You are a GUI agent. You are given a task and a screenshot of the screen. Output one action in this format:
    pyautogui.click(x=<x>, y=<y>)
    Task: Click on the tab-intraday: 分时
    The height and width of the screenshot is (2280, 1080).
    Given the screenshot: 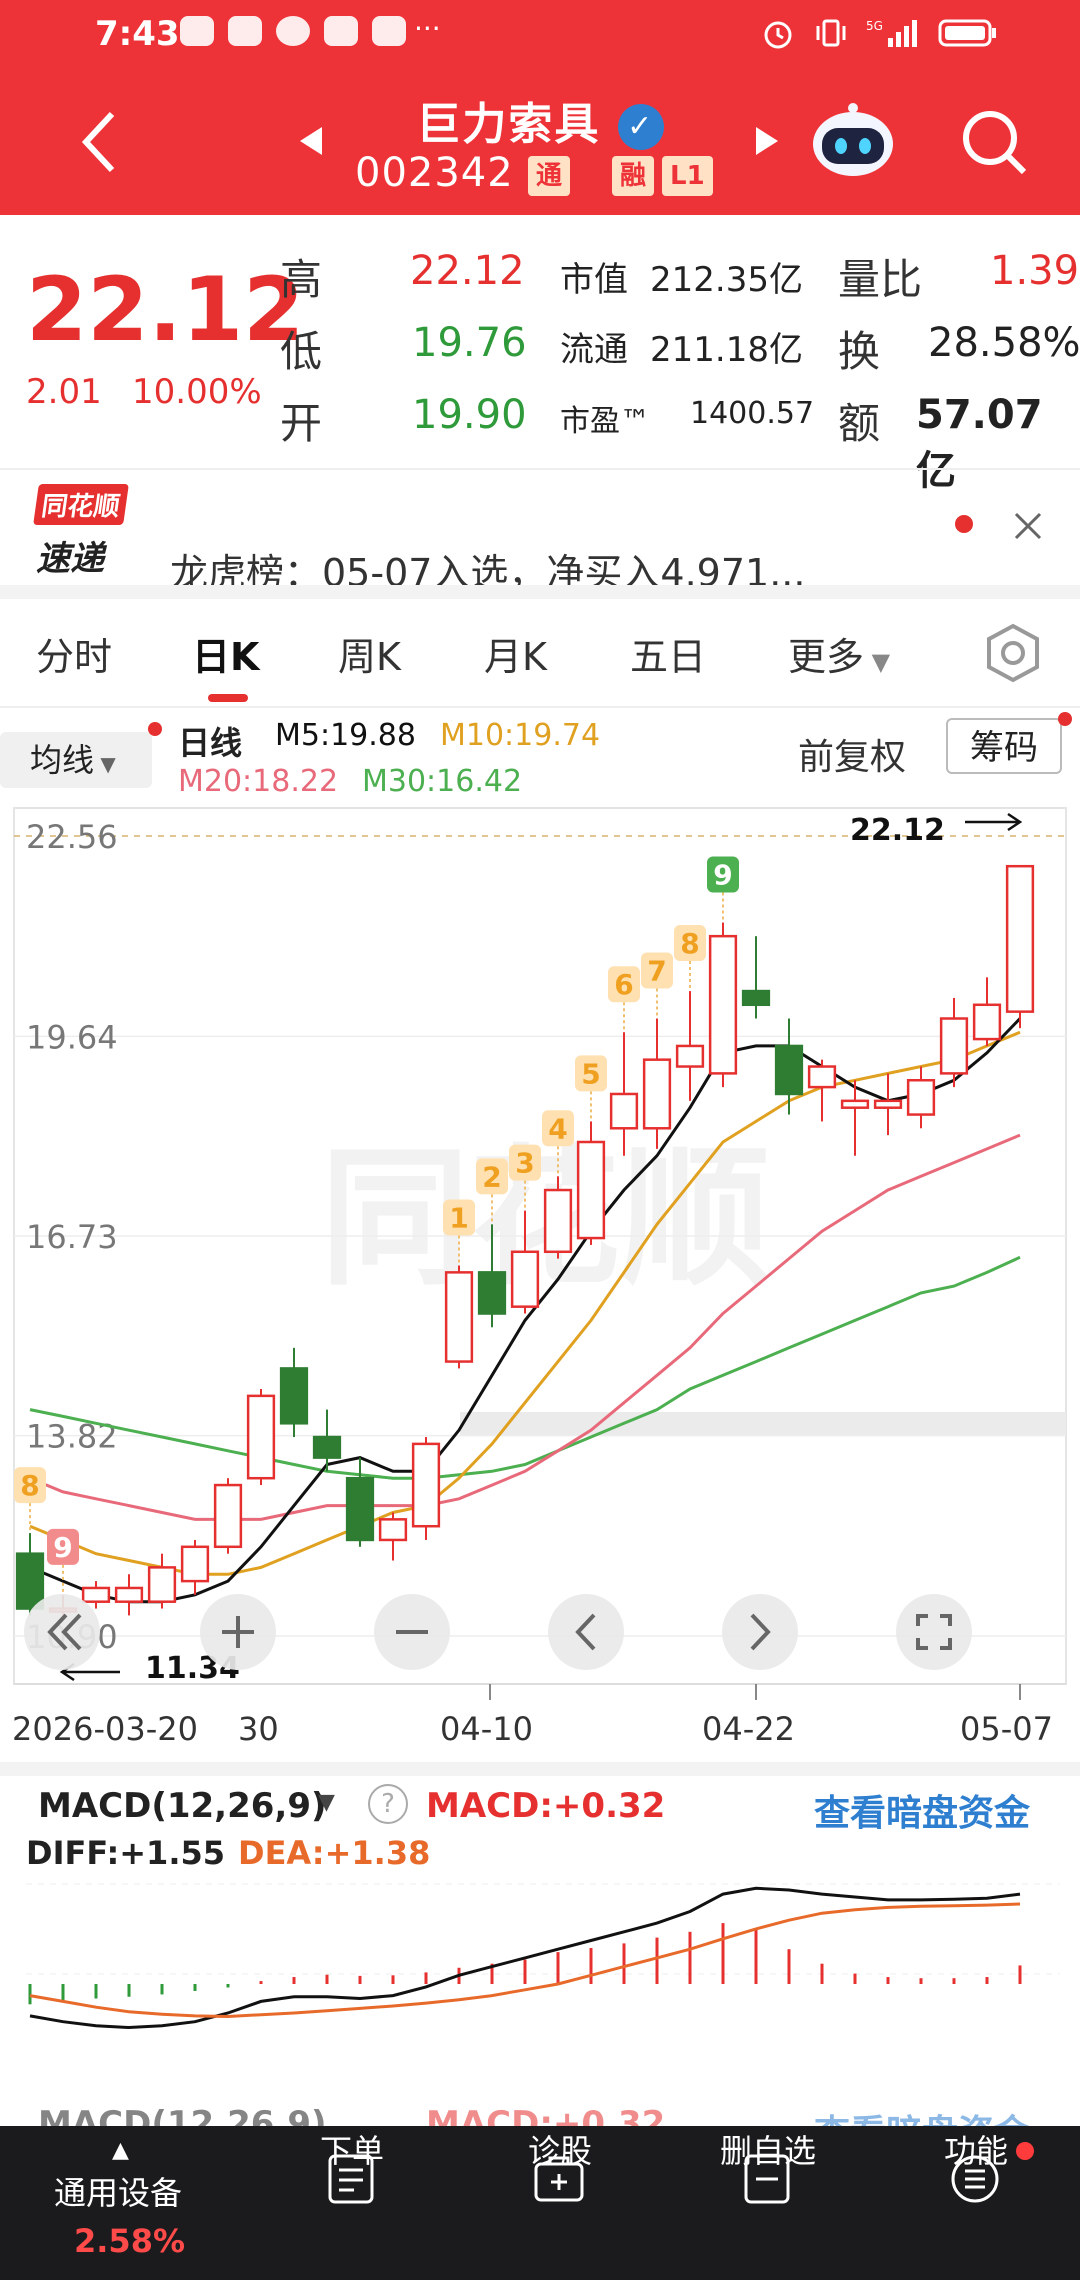 What is the action you would take?
    pyautogui.click(x=74, y=653)
    